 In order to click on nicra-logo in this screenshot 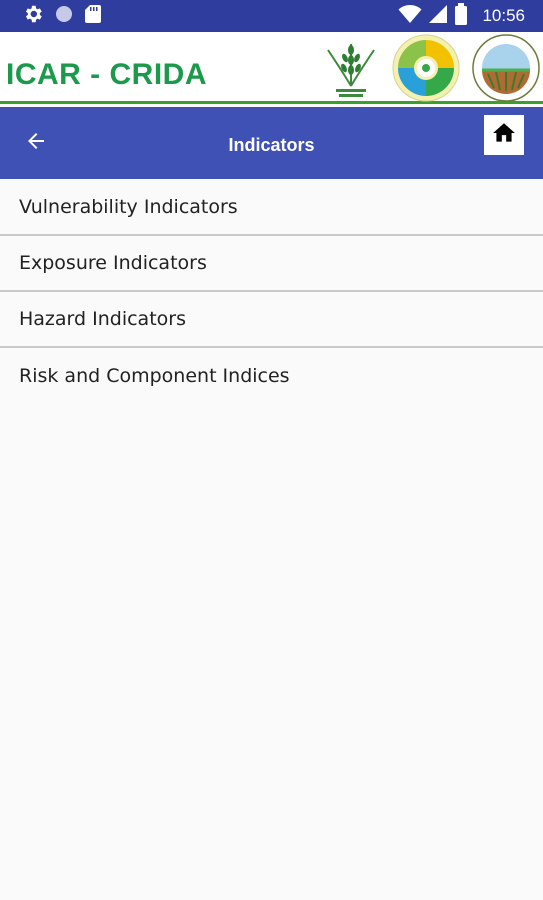, I will do `click(426, 68)`.